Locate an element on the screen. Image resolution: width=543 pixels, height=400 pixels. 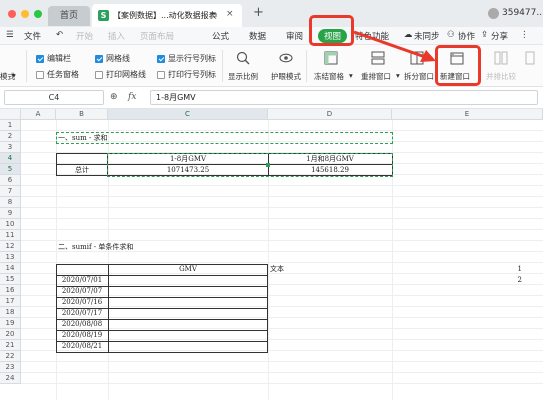
date-cell: 2020/07/17 is located at coordinates (82, 313).